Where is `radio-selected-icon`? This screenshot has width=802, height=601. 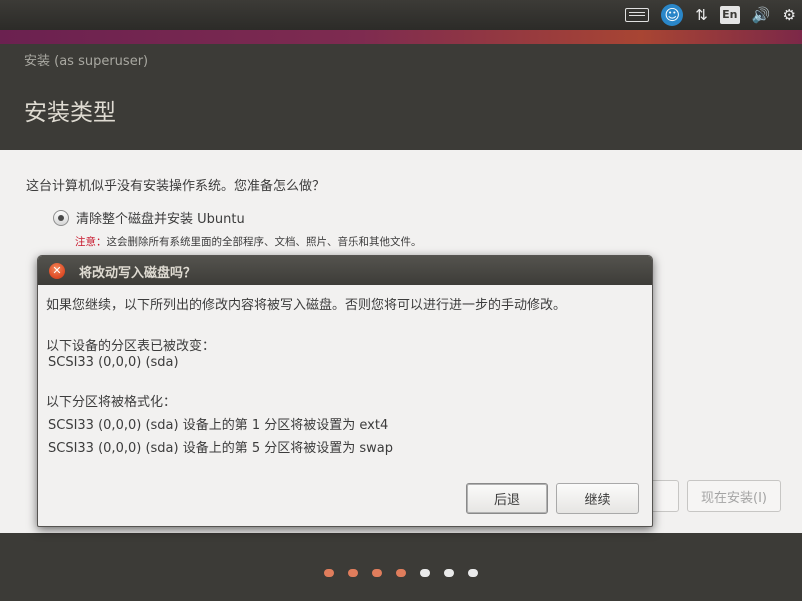
radio-selected-icon is located at coordinates (61, 217).